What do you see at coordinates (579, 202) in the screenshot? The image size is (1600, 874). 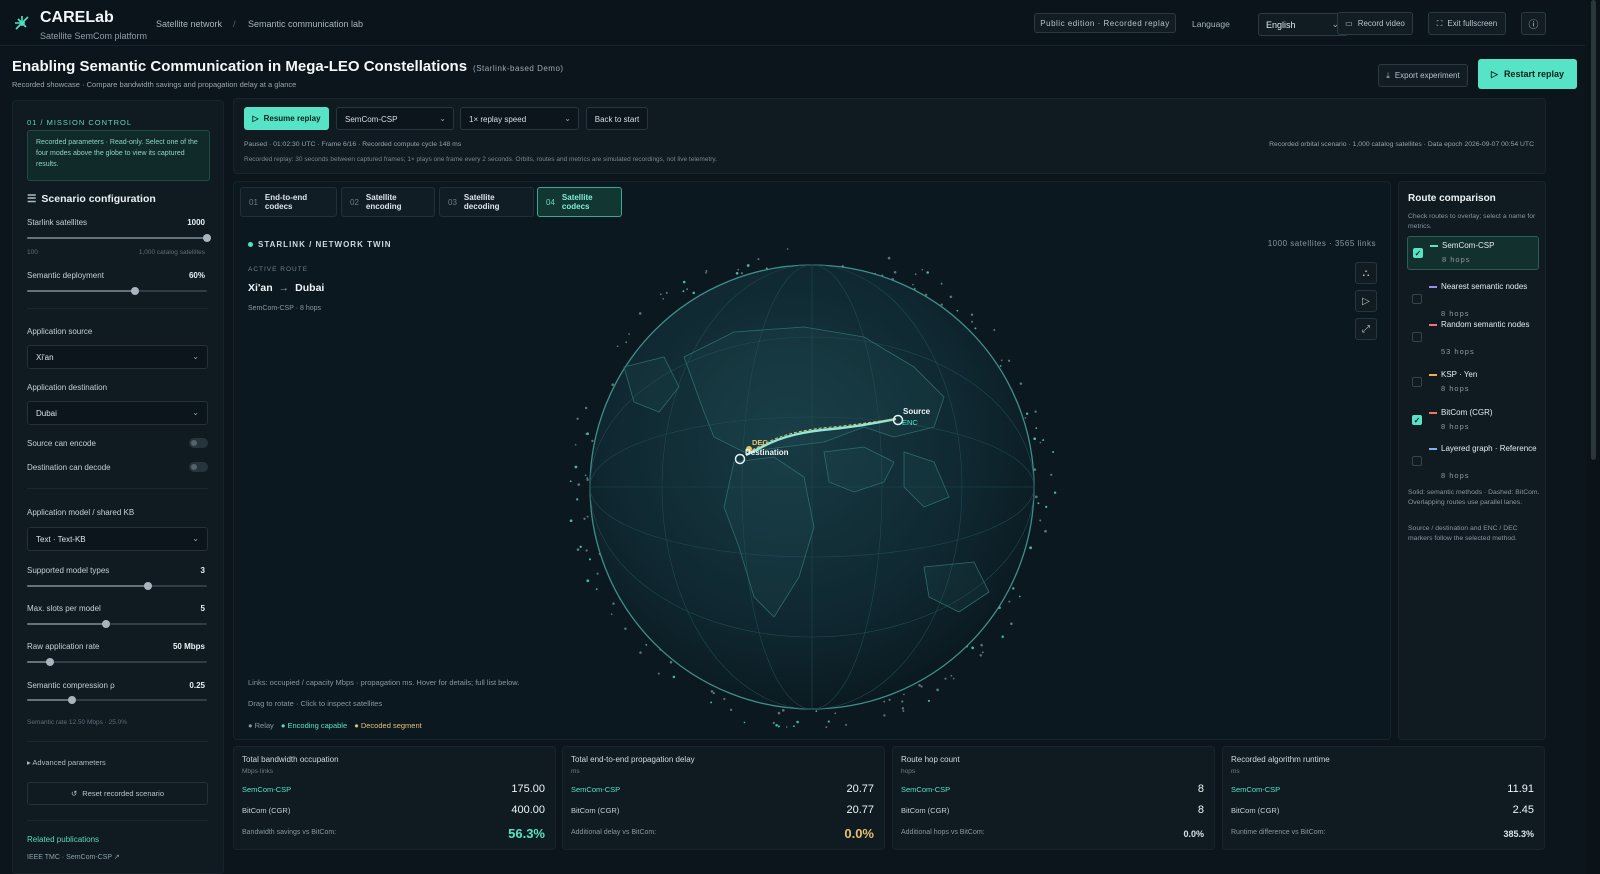 I see `tab-satellite-codecs: 04 Satellite codecs` at bounding box center [579, 202].